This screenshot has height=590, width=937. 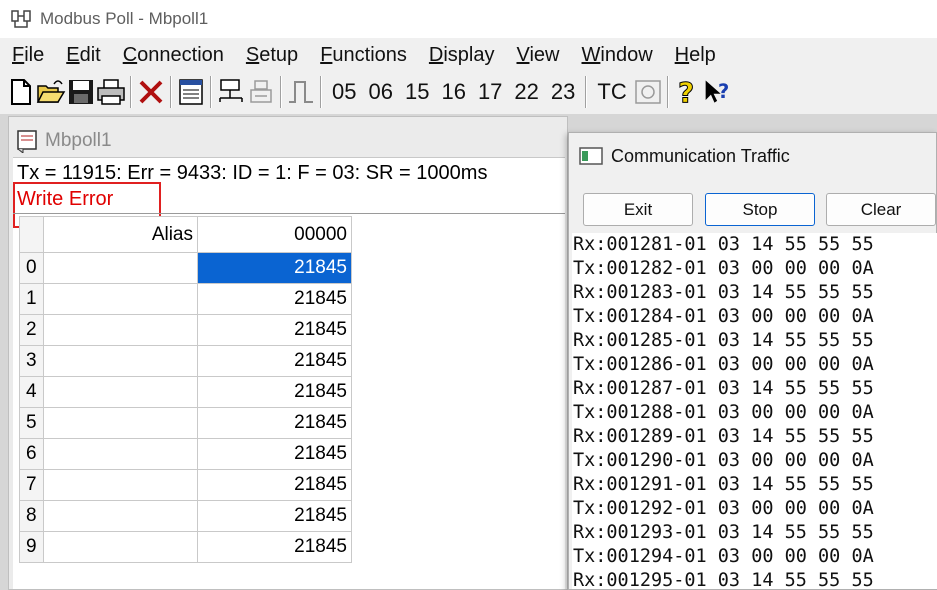 I want to click on print-button, so click(x=111, y=92).